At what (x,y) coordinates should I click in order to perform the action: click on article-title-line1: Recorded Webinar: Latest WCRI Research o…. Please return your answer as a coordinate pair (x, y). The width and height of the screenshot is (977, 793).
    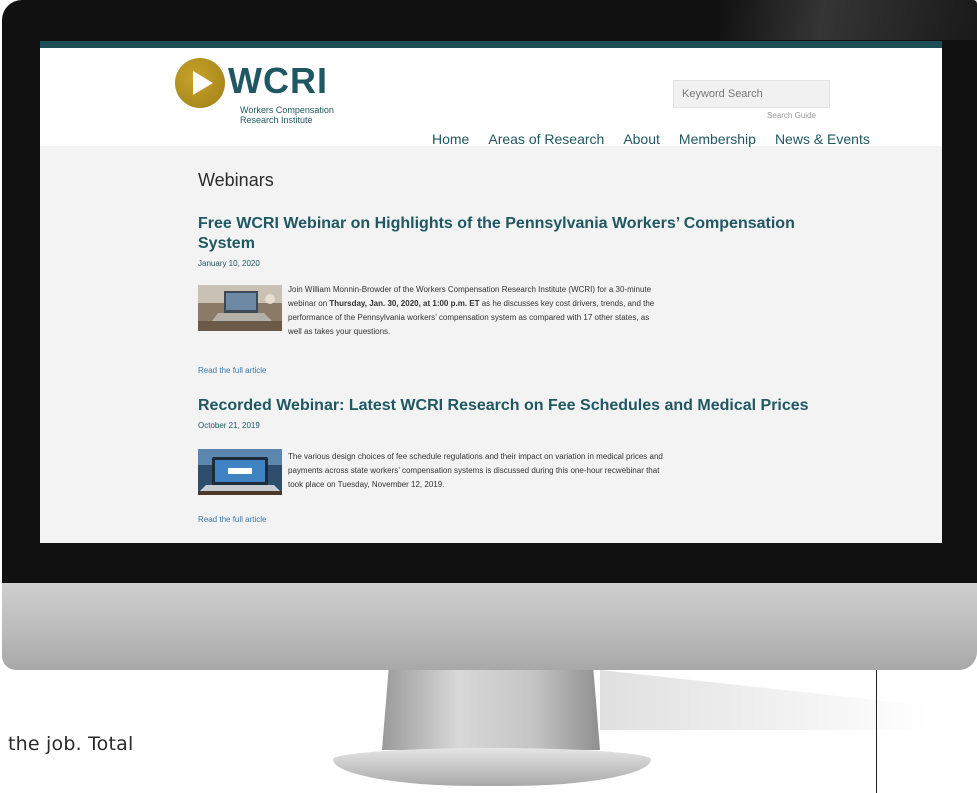
    Looking at the image, I should click on (503, 405).